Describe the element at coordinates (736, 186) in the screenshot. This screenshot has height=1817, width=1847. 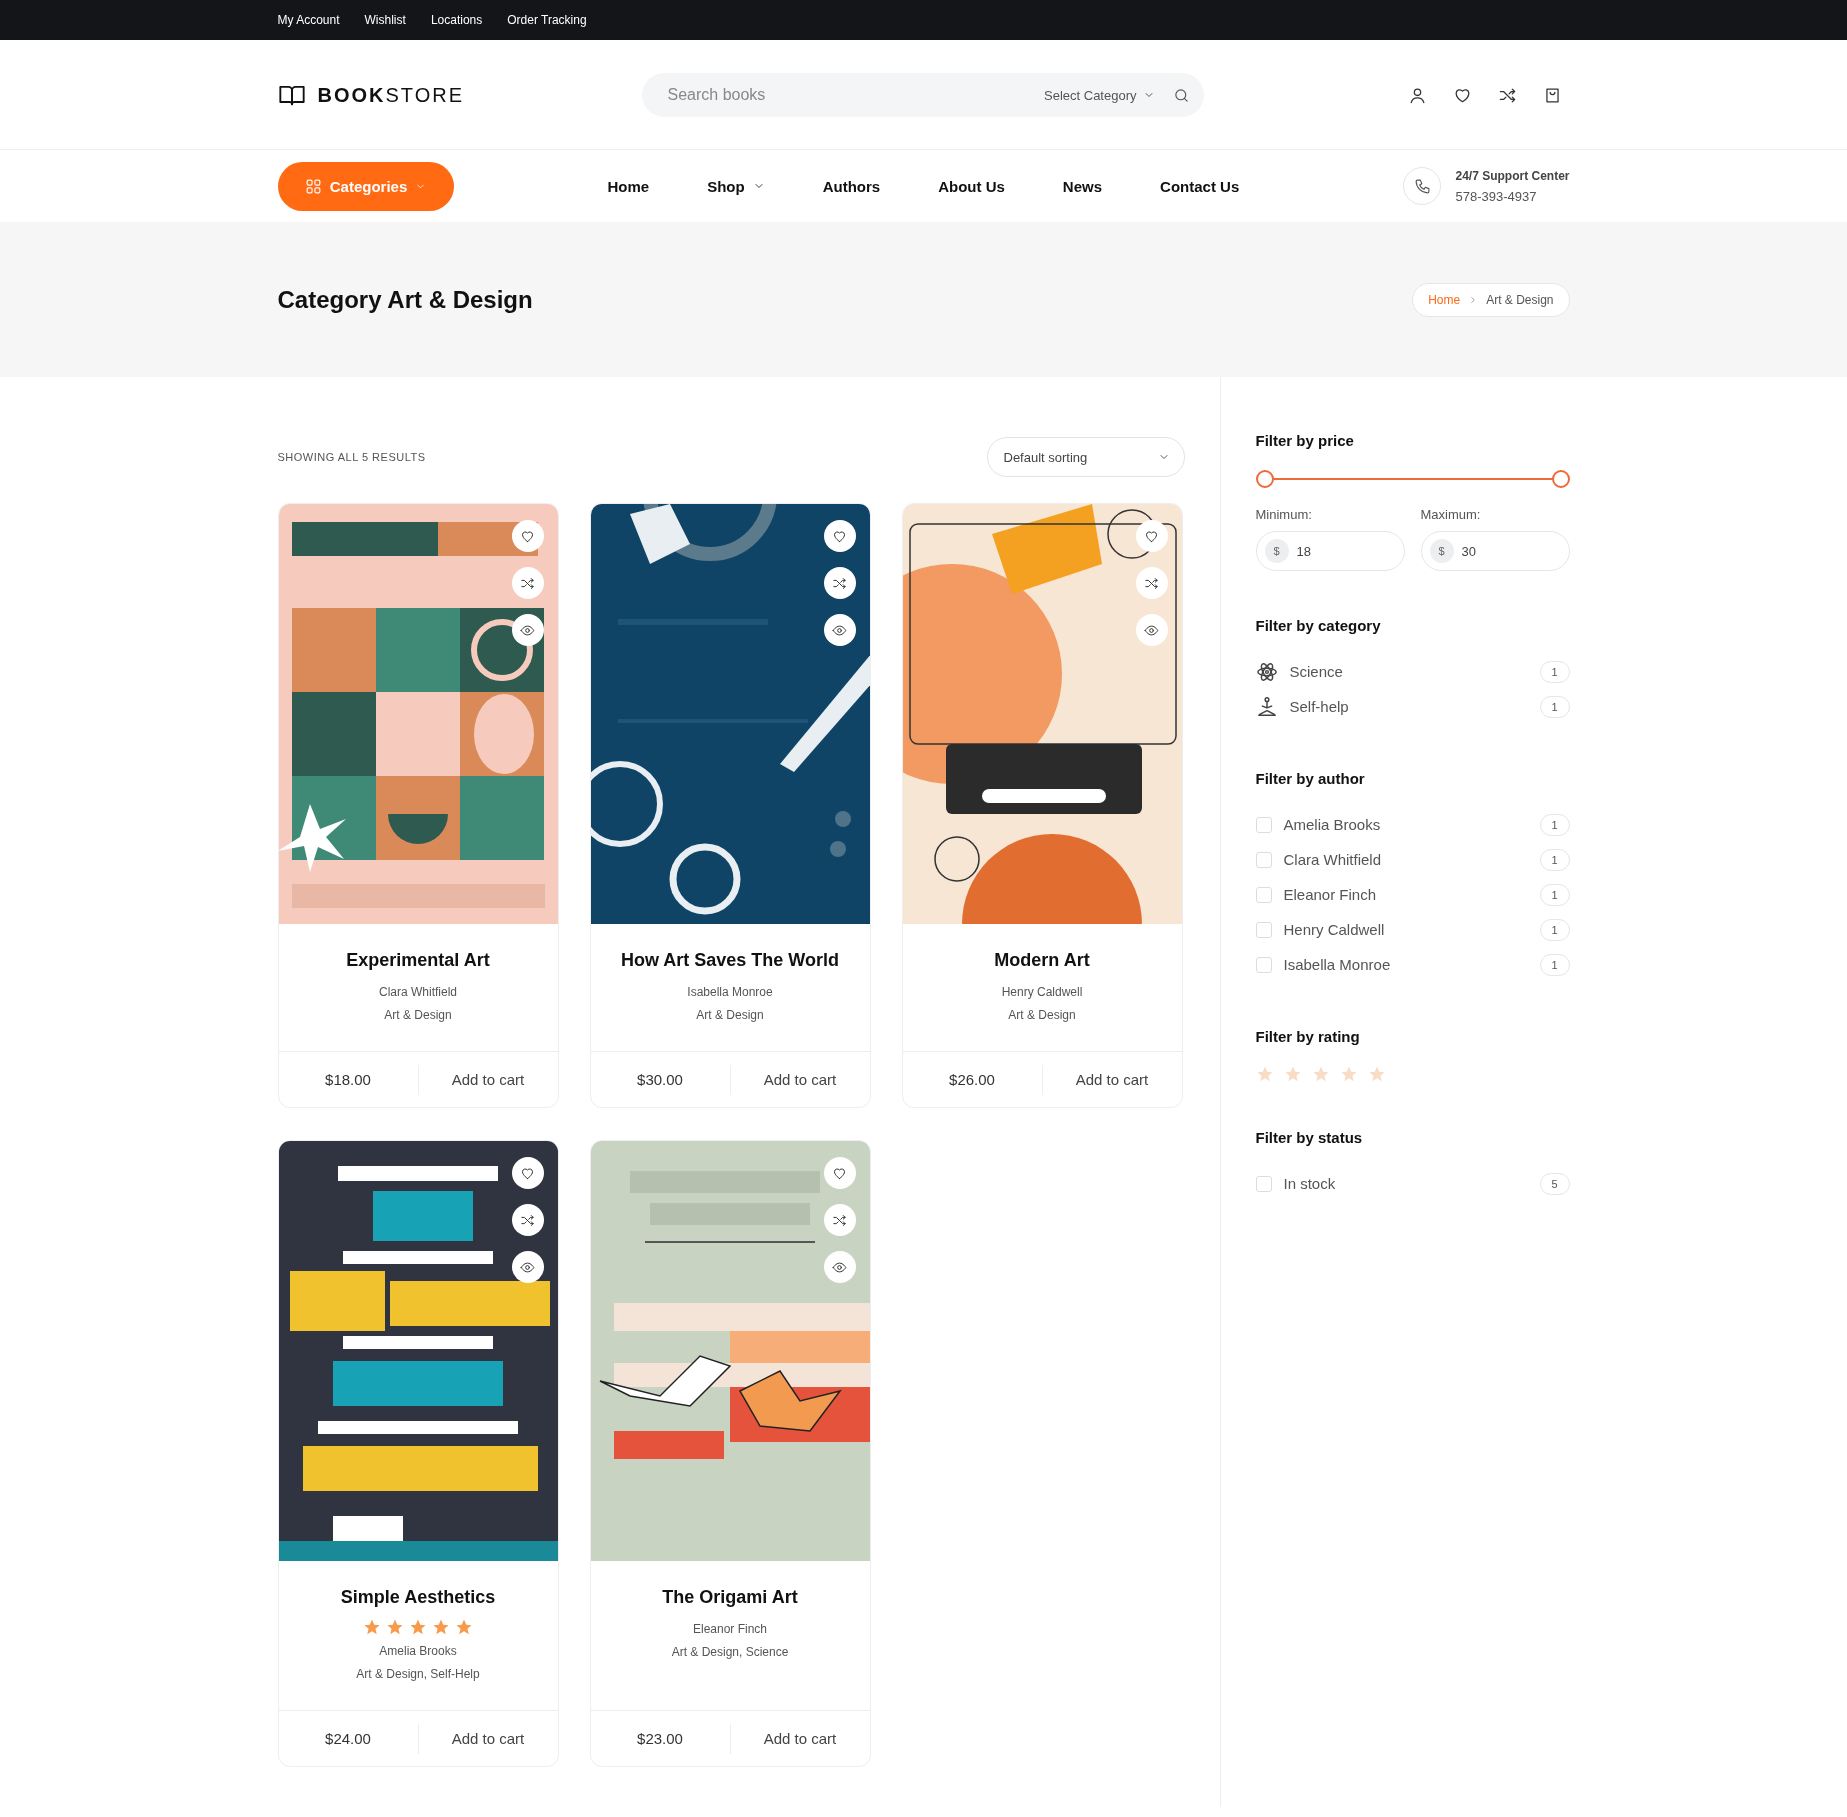
I see `nav-link: Shop` at that location.